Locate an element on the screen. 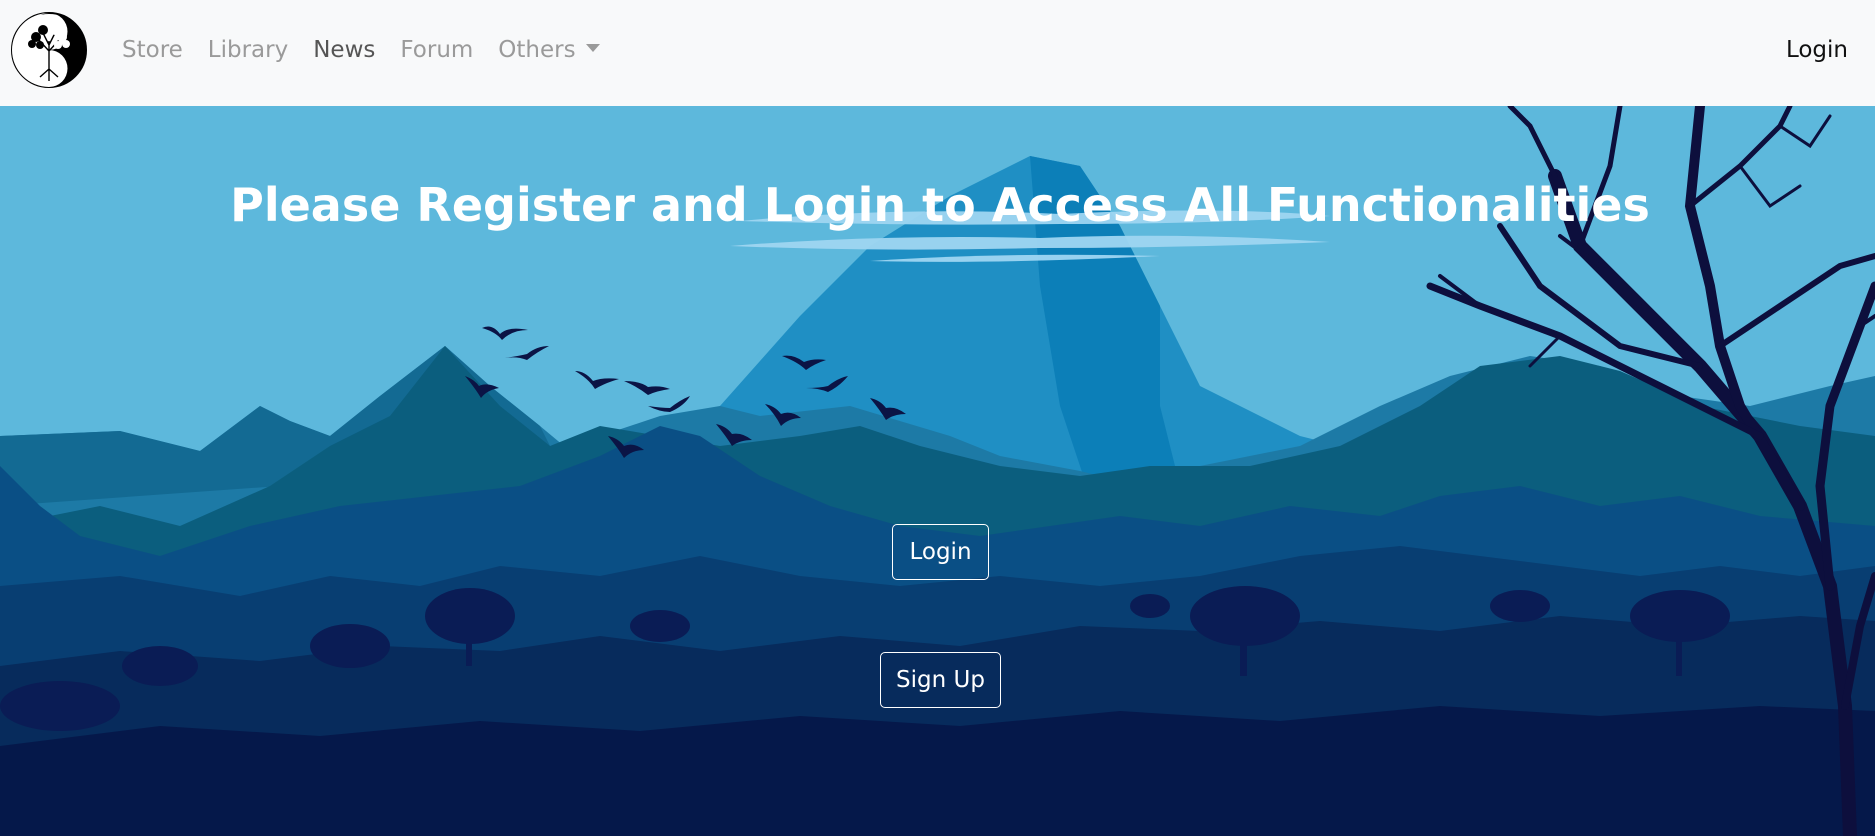 This screenshot has height=836, width=1875. nav-link-library: Library is located at coordinates (248, 50).